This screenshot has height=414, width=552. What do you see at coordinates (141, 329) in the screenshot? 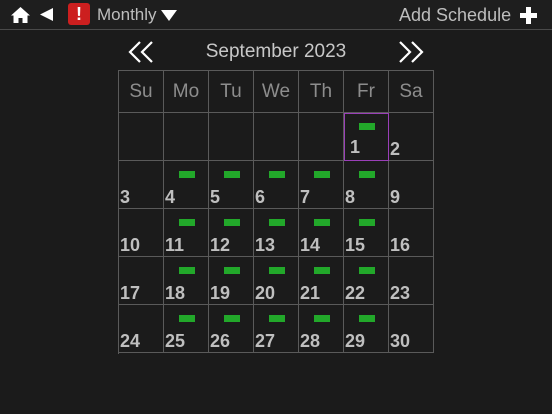
I see `day-cell: 24` at bounding box center [141, 329].